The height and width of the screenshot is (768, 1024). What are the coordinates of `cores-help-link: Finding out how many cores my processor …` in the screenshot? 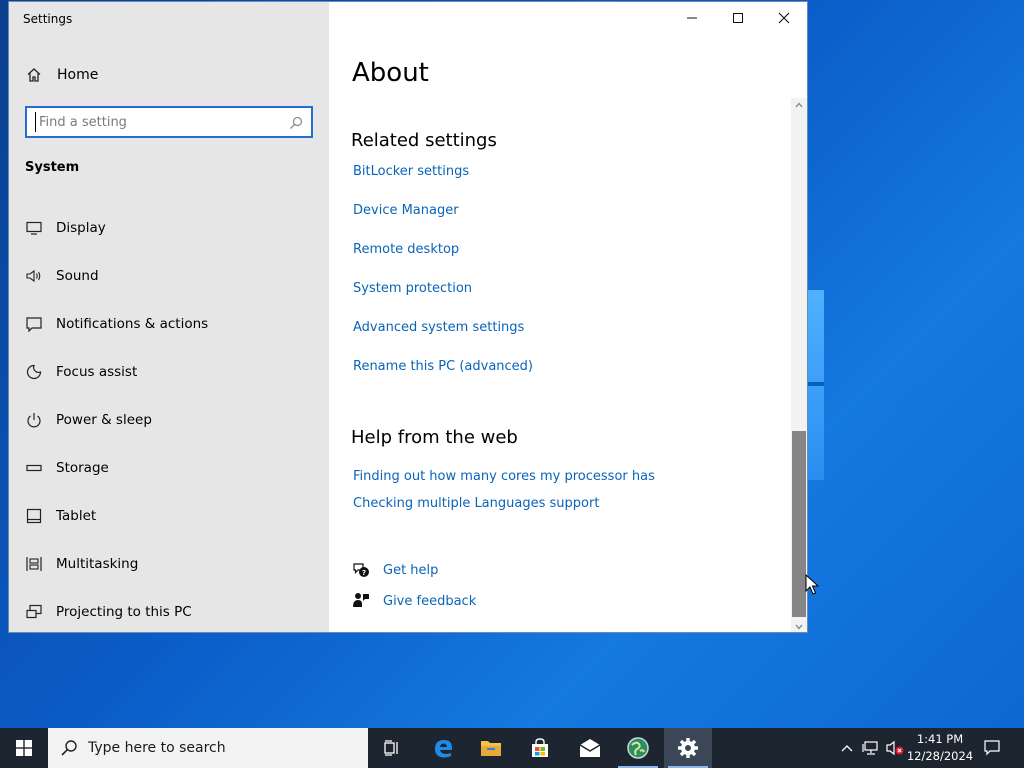 It's located at (504, 476).